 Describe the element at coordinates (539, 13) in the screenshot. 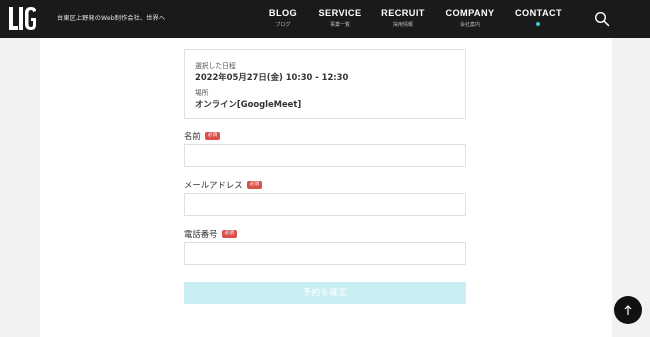

I see `nav-label: CONTACT` at that location.